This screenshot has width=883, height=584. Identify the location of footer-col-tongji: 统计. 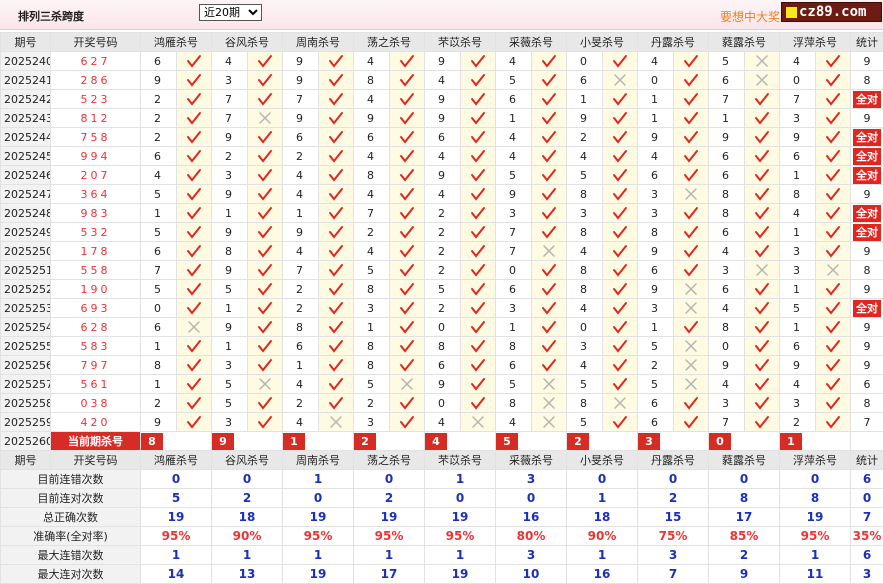
(867, 460).